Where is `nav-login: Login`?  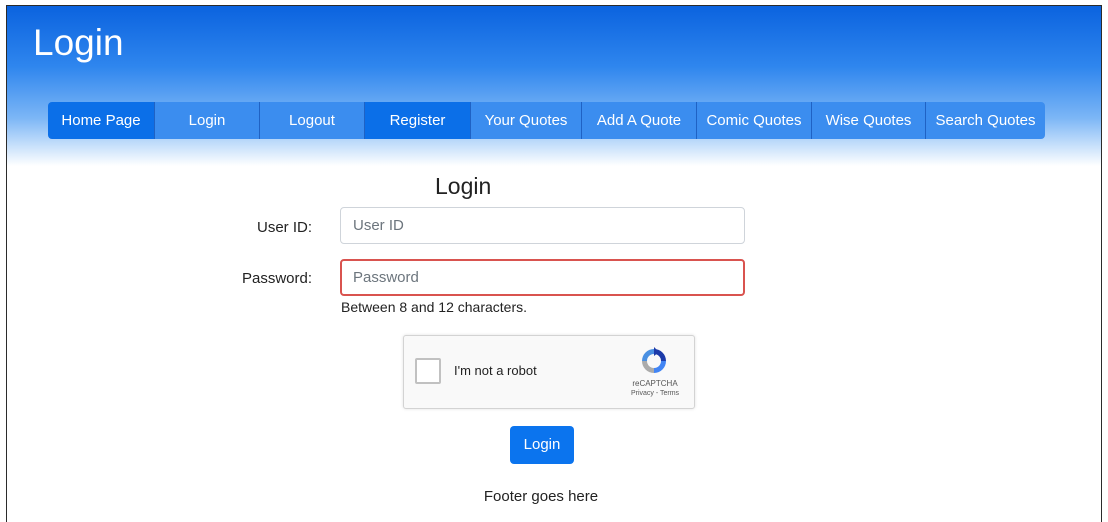 nav-login: Login is located at coordinates (207, 120).